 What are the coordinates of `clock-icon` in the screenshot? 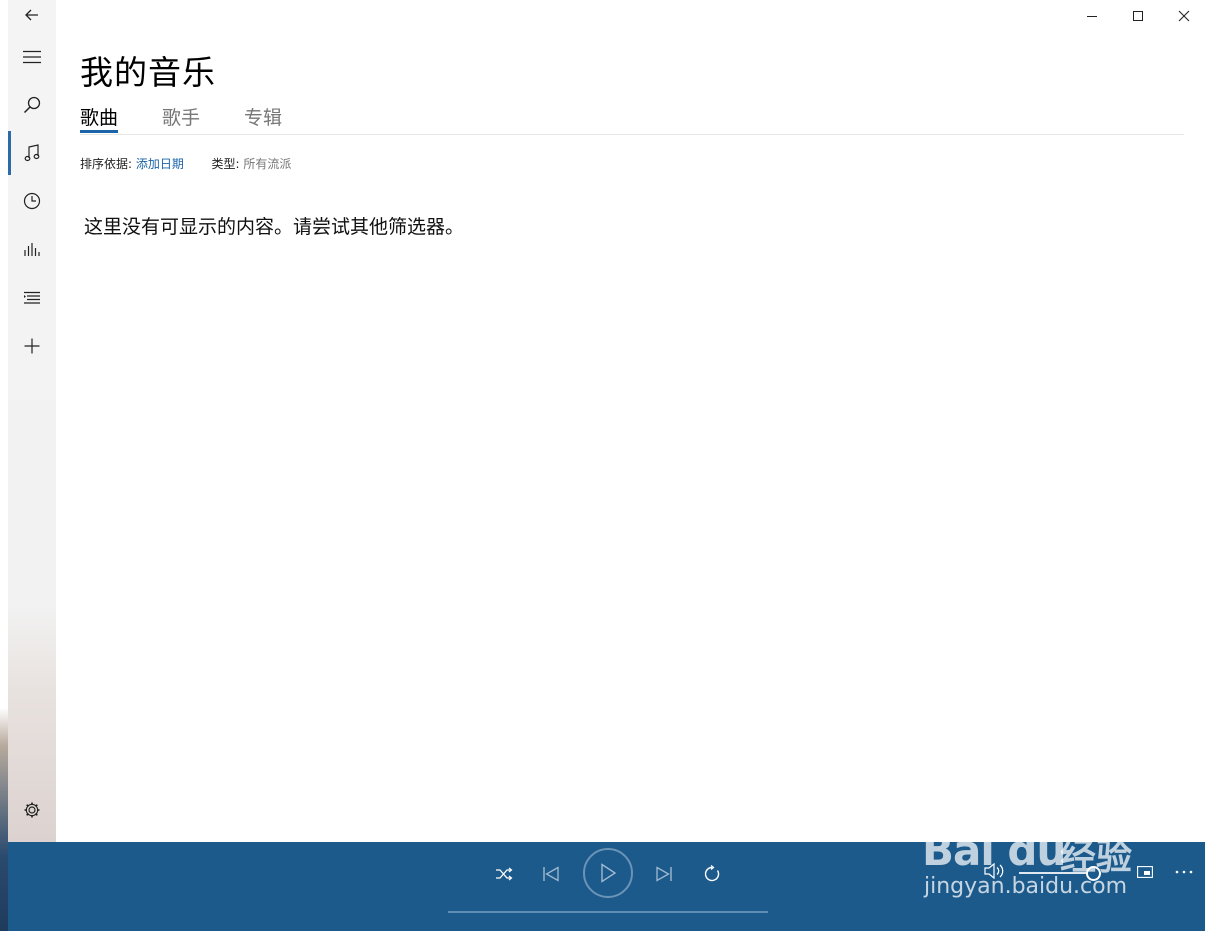 It's located at (32, 201).